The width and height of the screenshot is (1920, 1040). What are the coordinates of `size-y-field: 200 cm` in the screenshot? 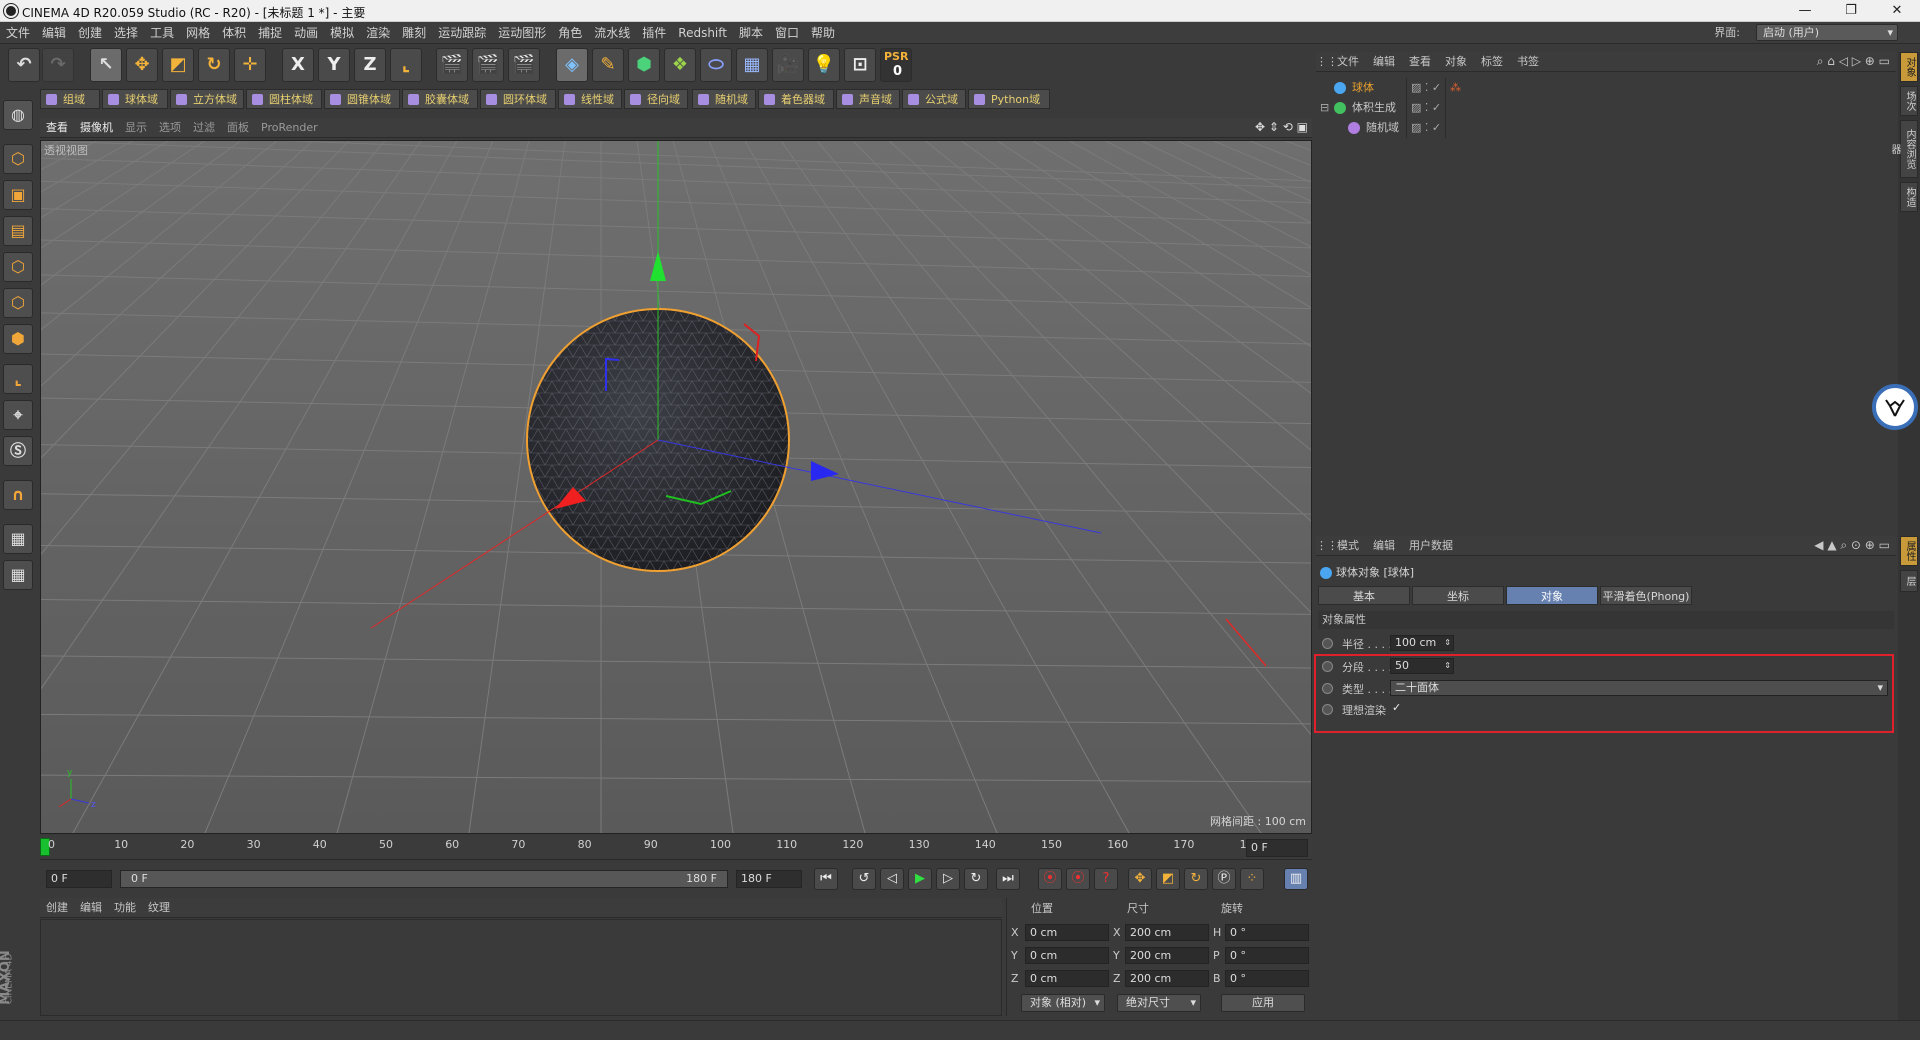 It's located at (1167, 955).